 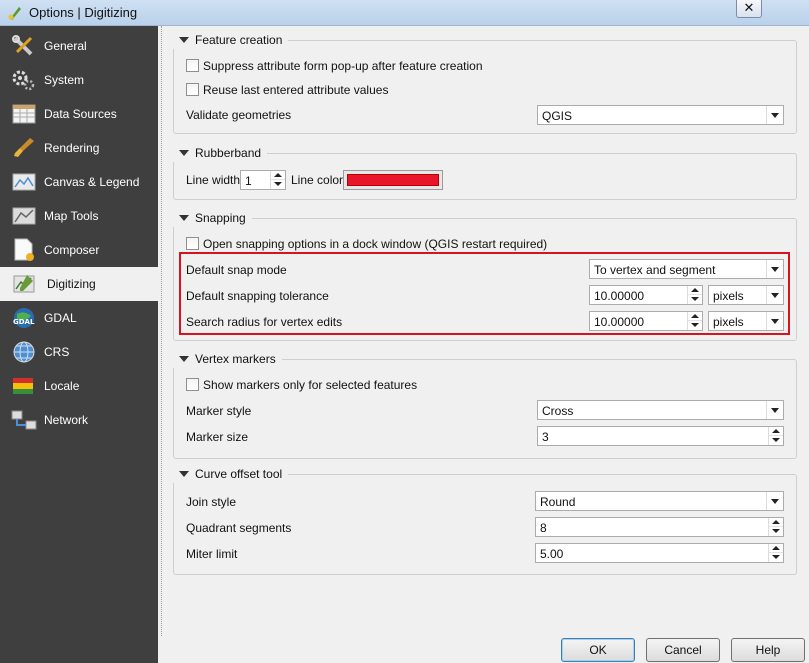 I want to click on marker-size-label: Marker size, so click(x=217, y=437).